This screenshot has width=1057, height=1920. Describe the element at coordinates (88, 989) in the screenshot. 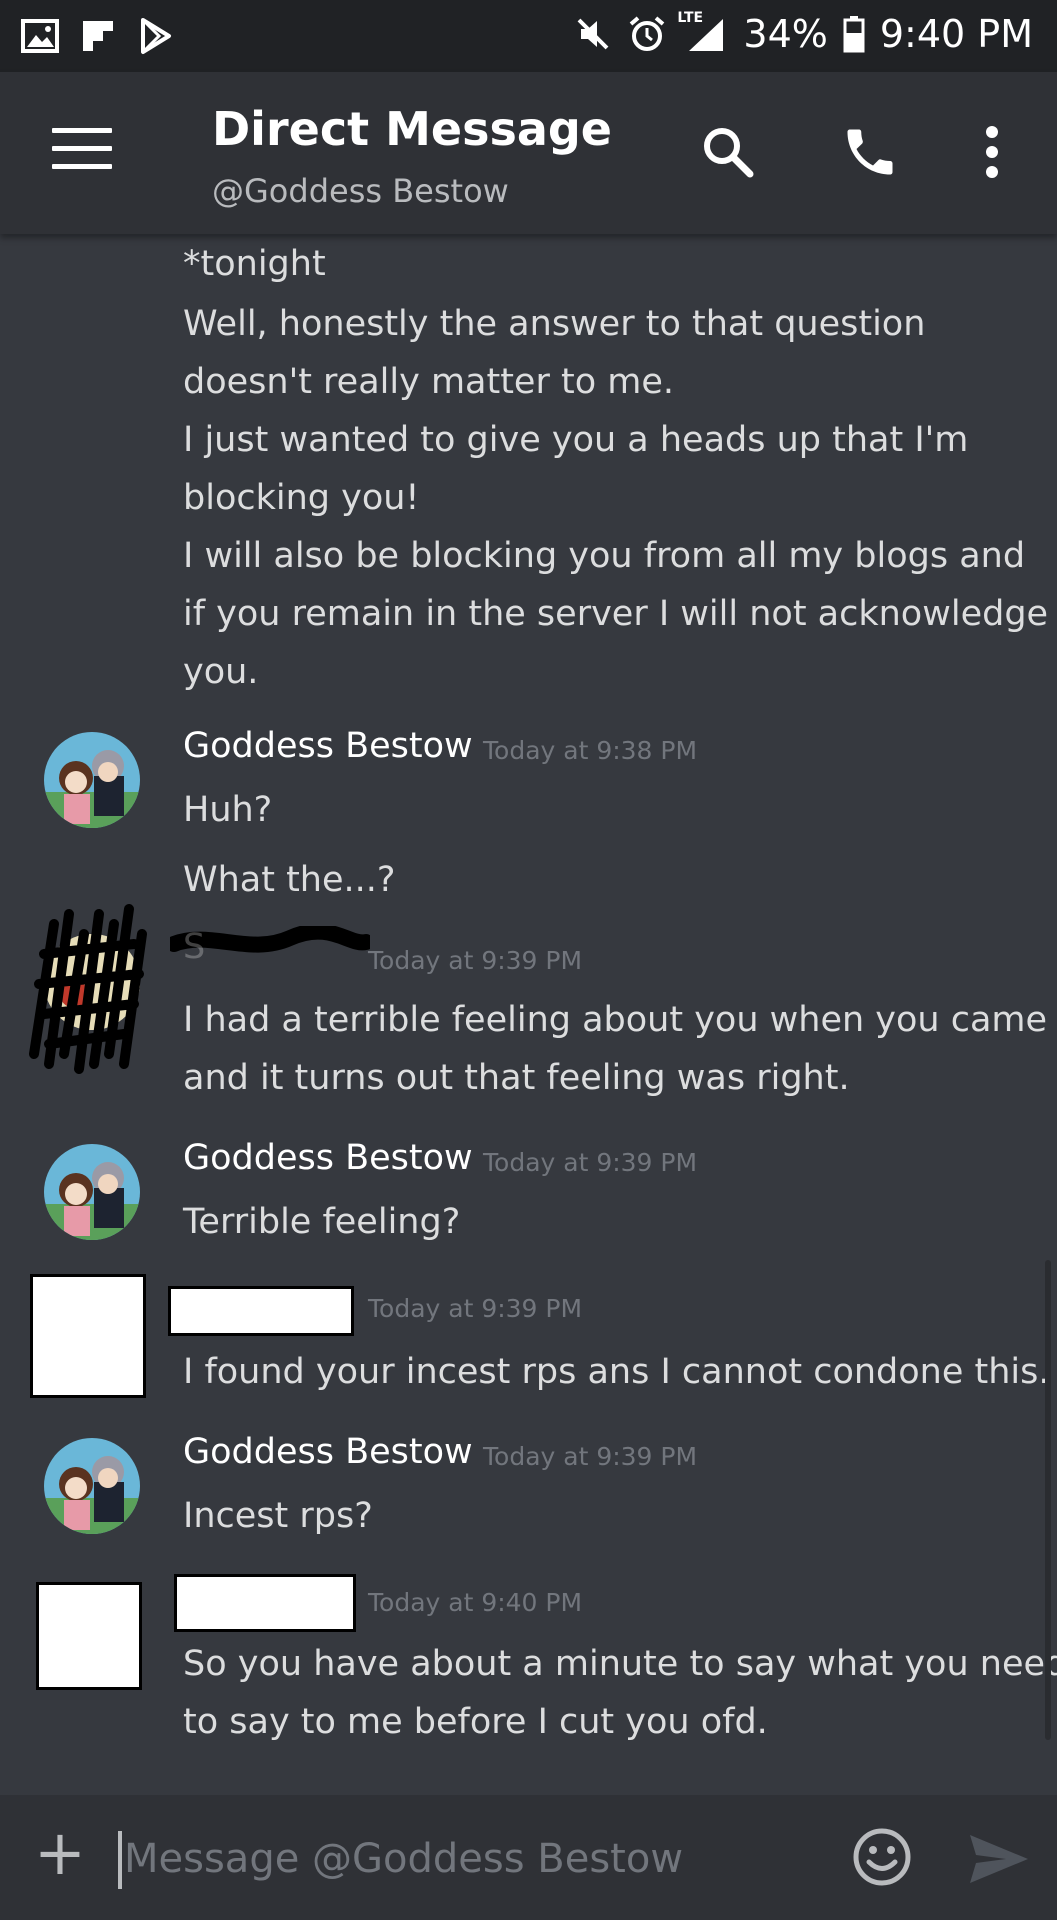

I see `scribble-redaction` at that location.